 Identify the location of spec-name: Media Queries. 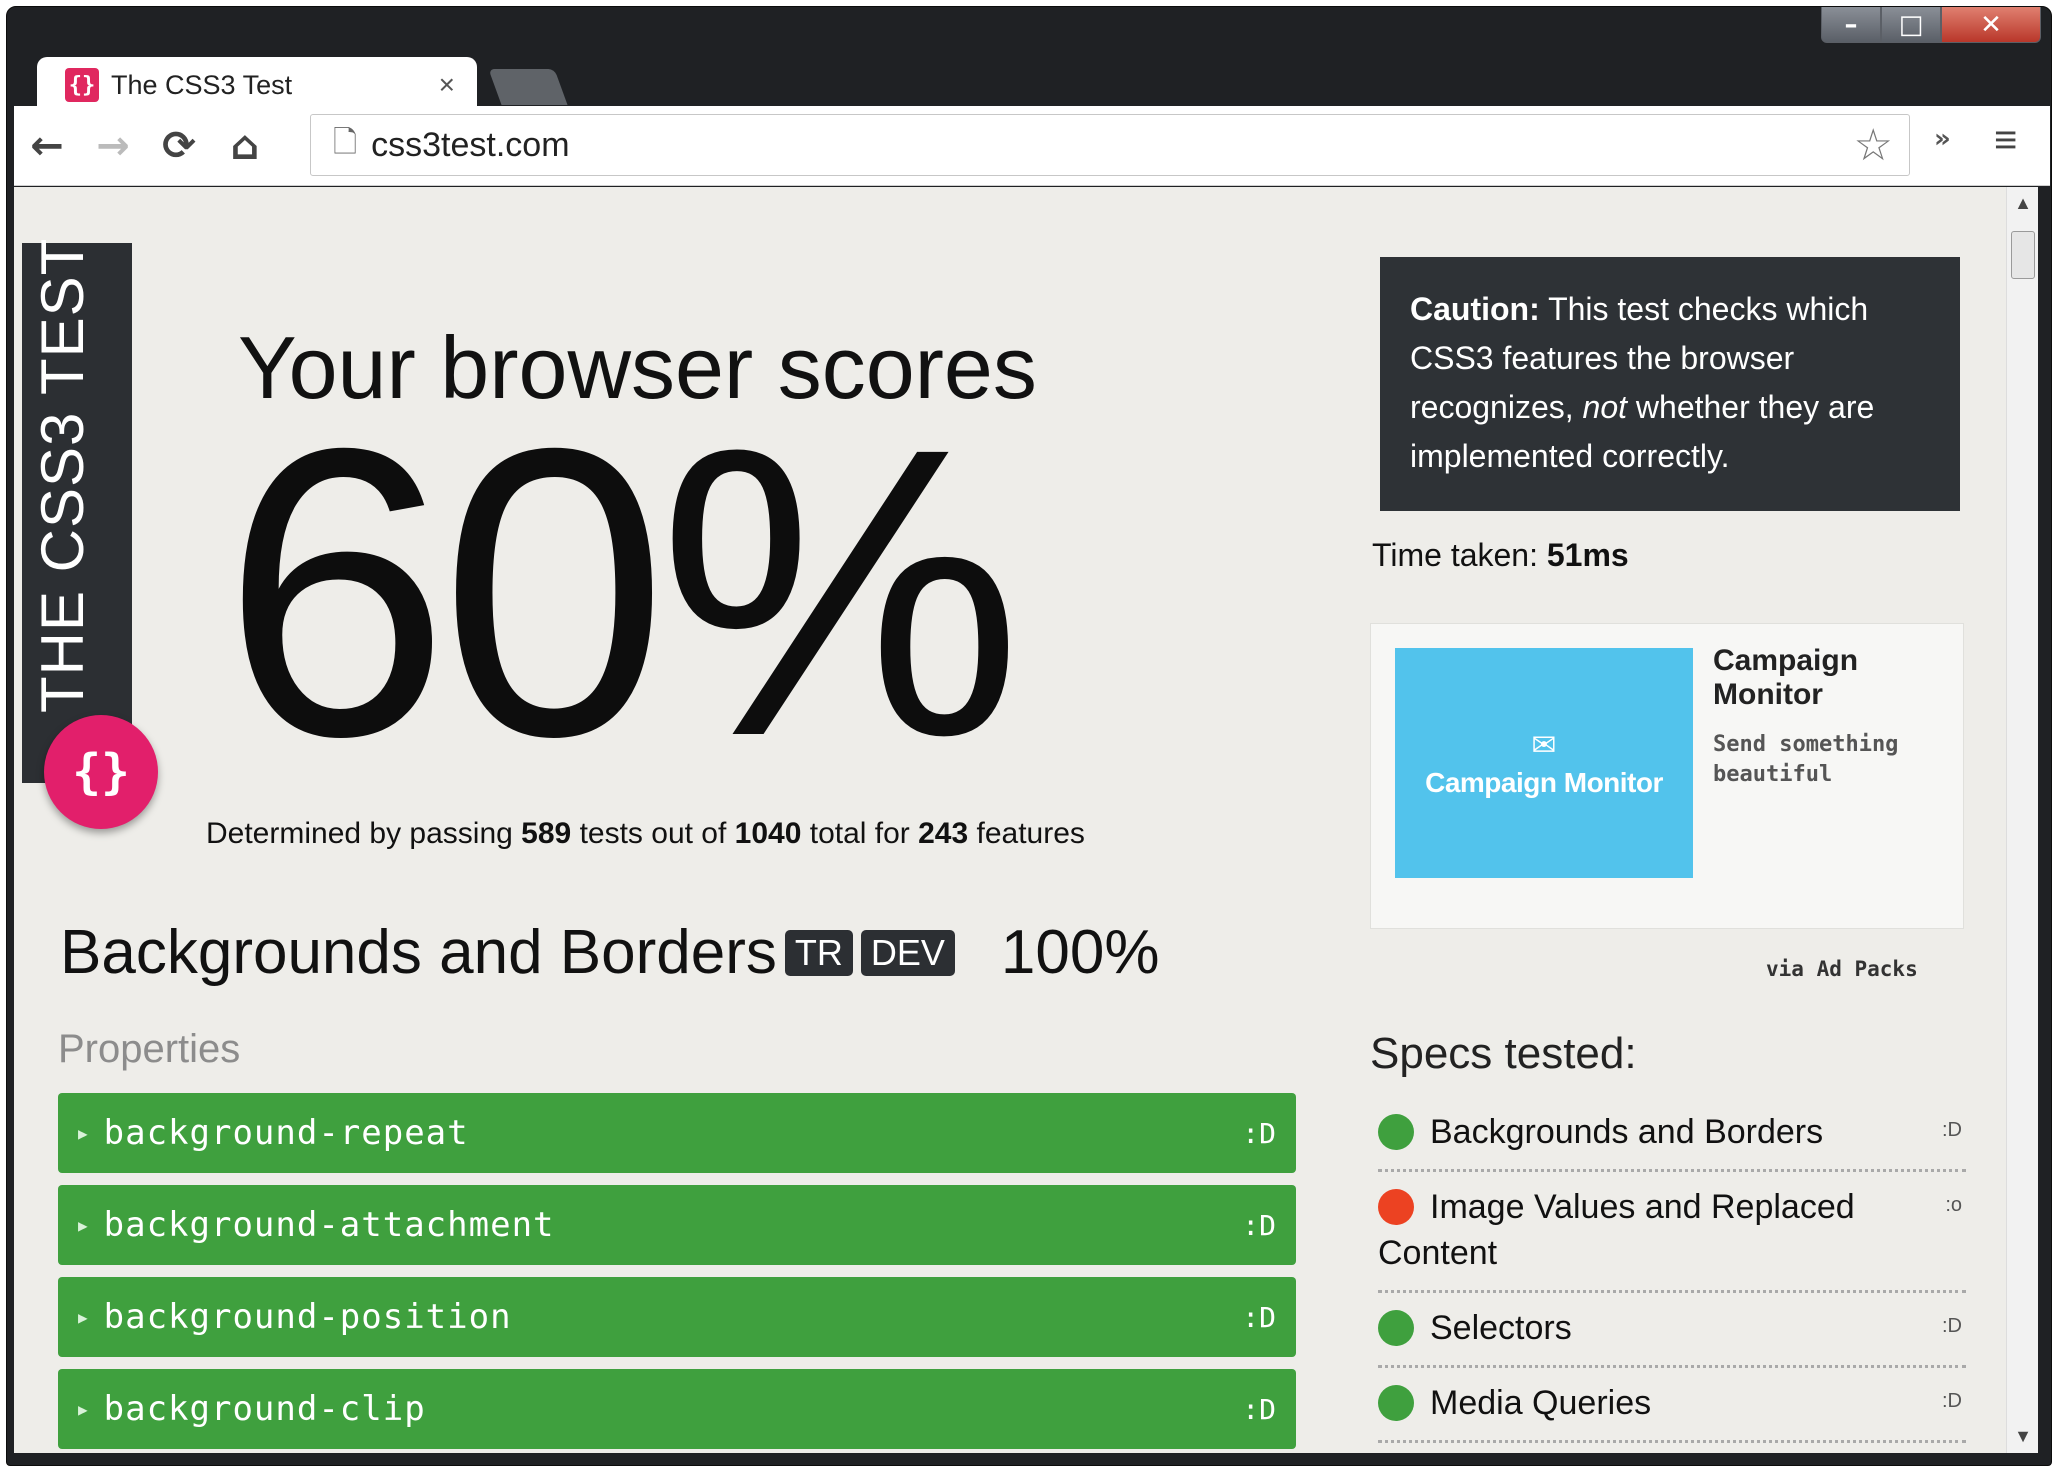
(1541, 1403).